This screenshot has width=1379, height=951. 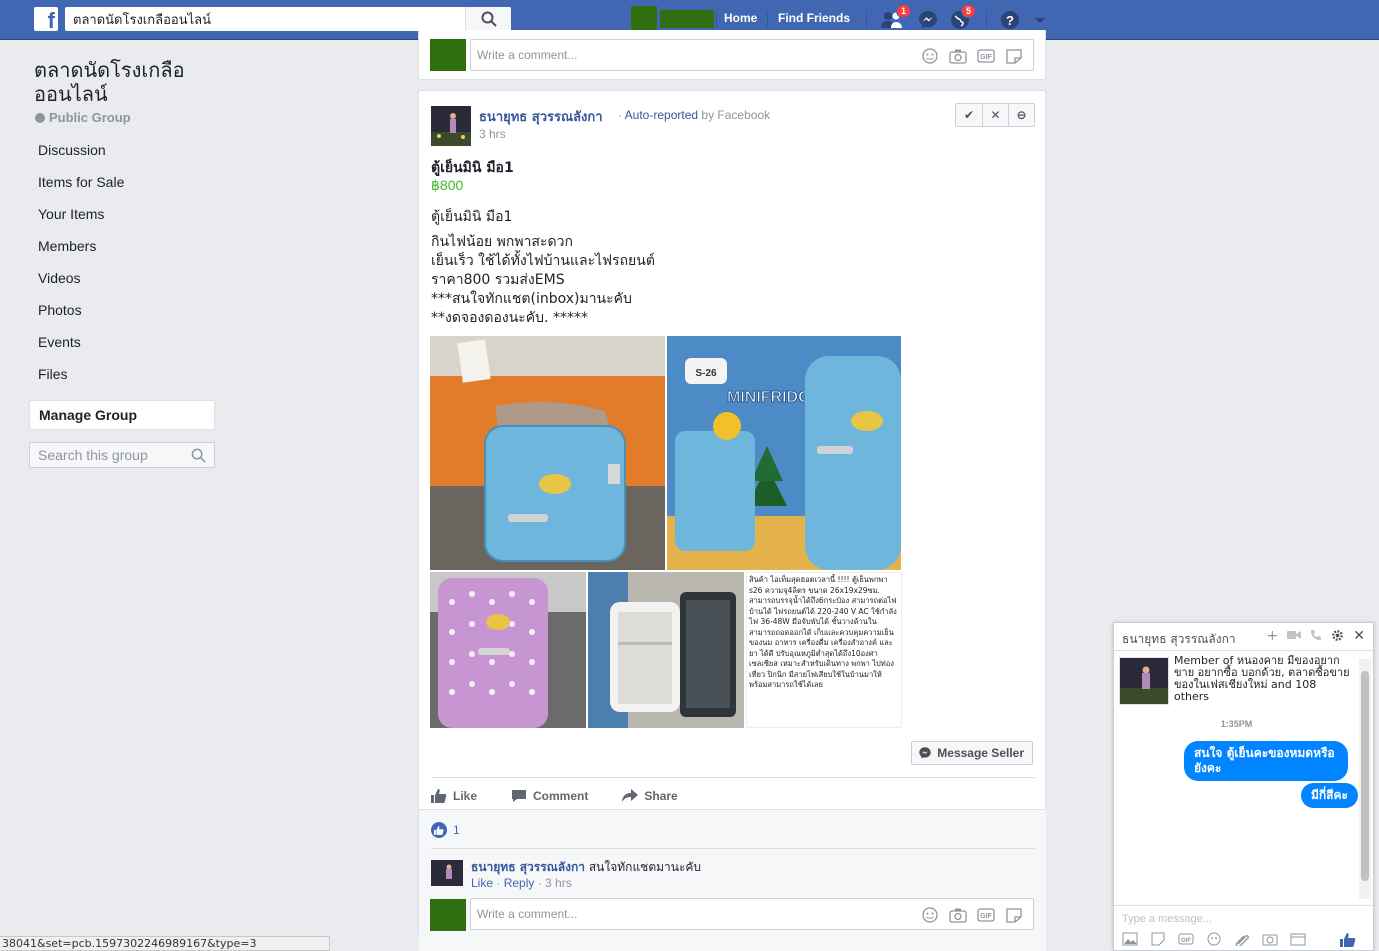 What do you see at coordinates (644, 19) in the screenshot?
I see `profile-avatar` at bounding box center [644, 19].